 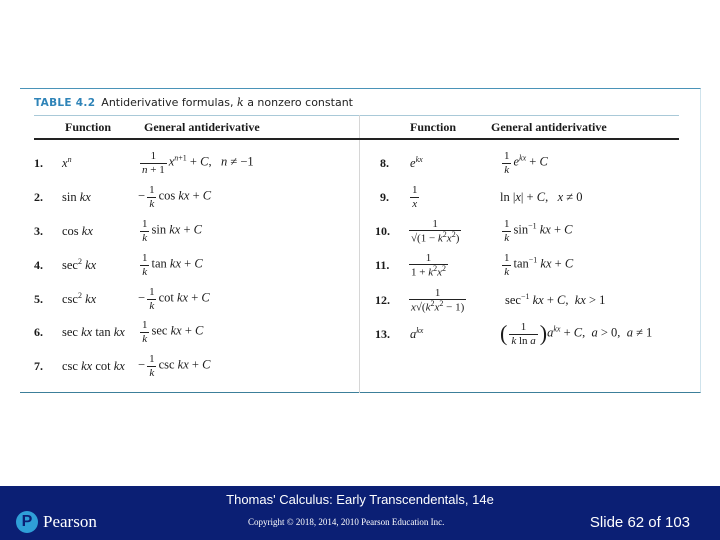 I want to click on table-row: 12. 1 x√(k2x2 − 1) sec−1 kx + C, kx > 1, so click(x=540, y=300).